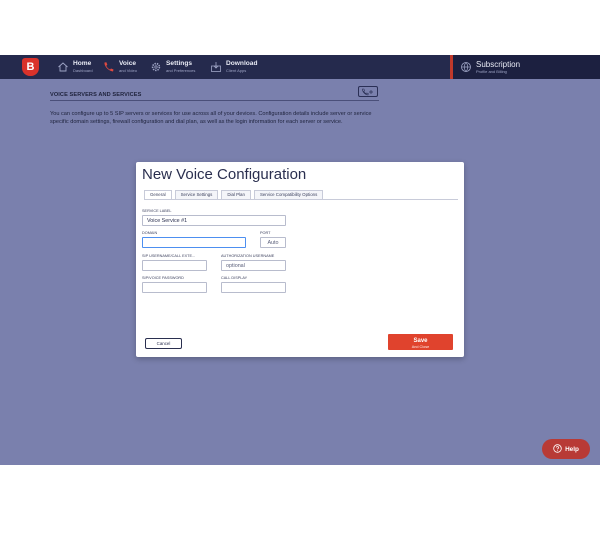 The width and height of the screenshot is (600, 544). I want to click on port-label: PORT, so click(265, 233).